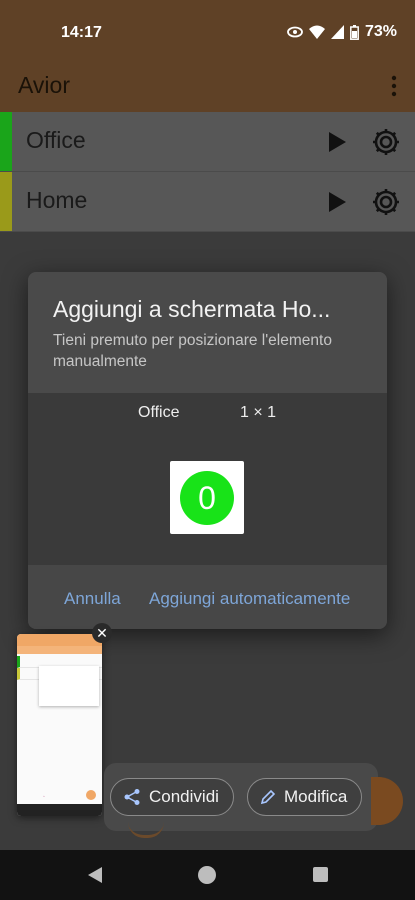 The height and width of the screenshot is (900, 415). What do you see at coordinates (59, 650) in the screenshot?
I see `thumb-appbar` at bounding box center [59, 650].